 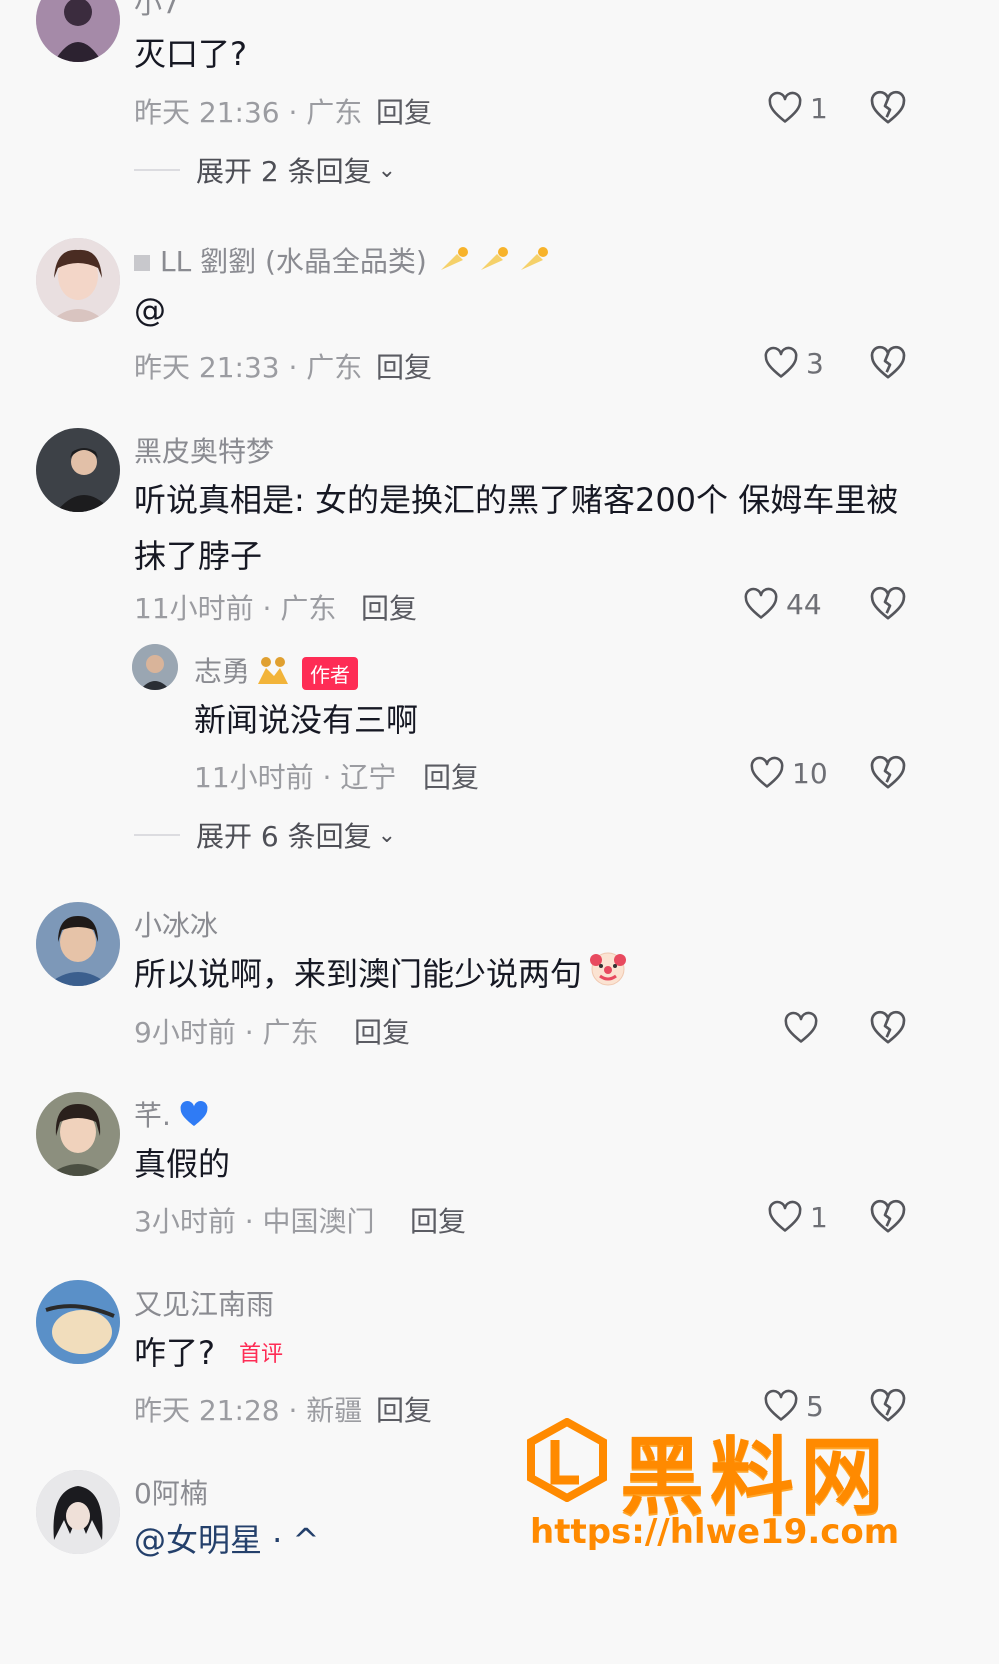 I want to click on comment-meta: 昨天 21:28 · 新疆, so click(x=248, y=1410).